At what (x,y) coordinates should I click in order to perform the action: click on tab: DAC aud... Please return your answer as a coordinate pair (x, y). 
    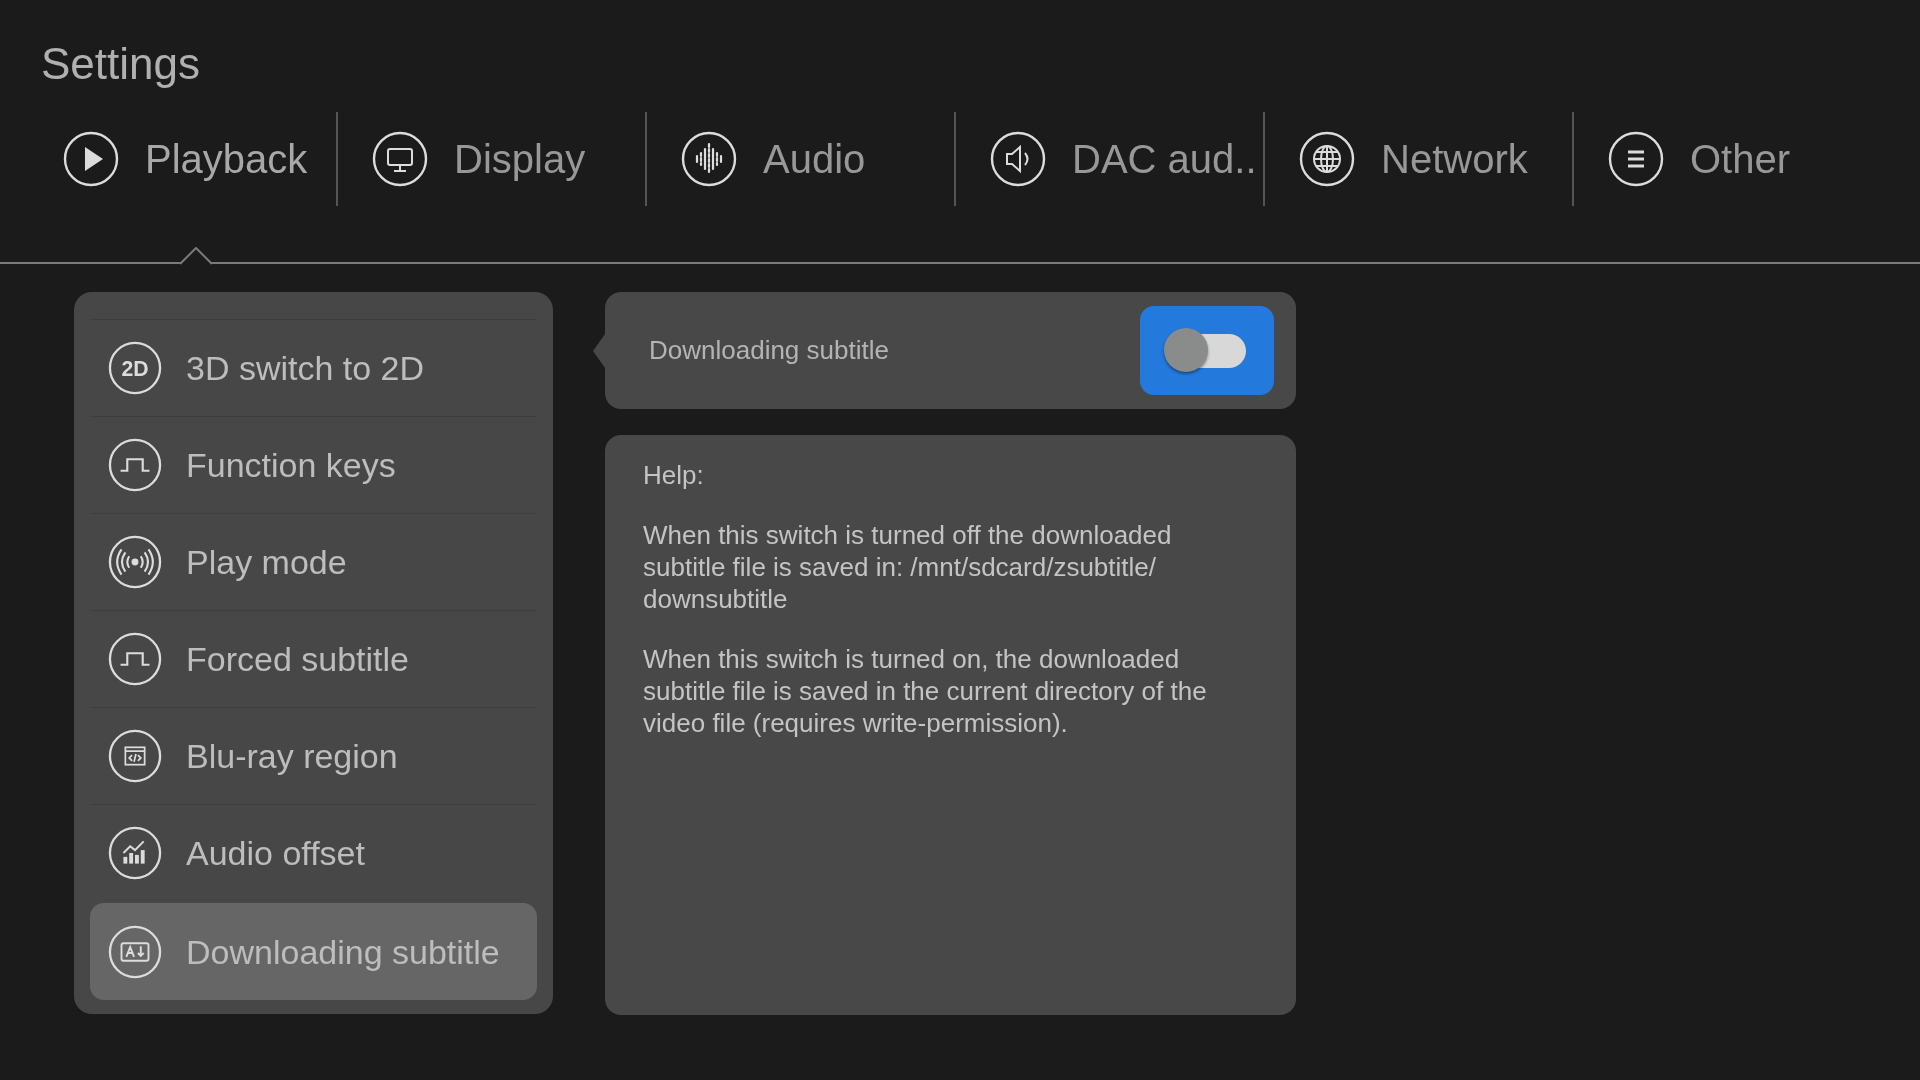
    Looking at the image, I should click on (1110, 159).